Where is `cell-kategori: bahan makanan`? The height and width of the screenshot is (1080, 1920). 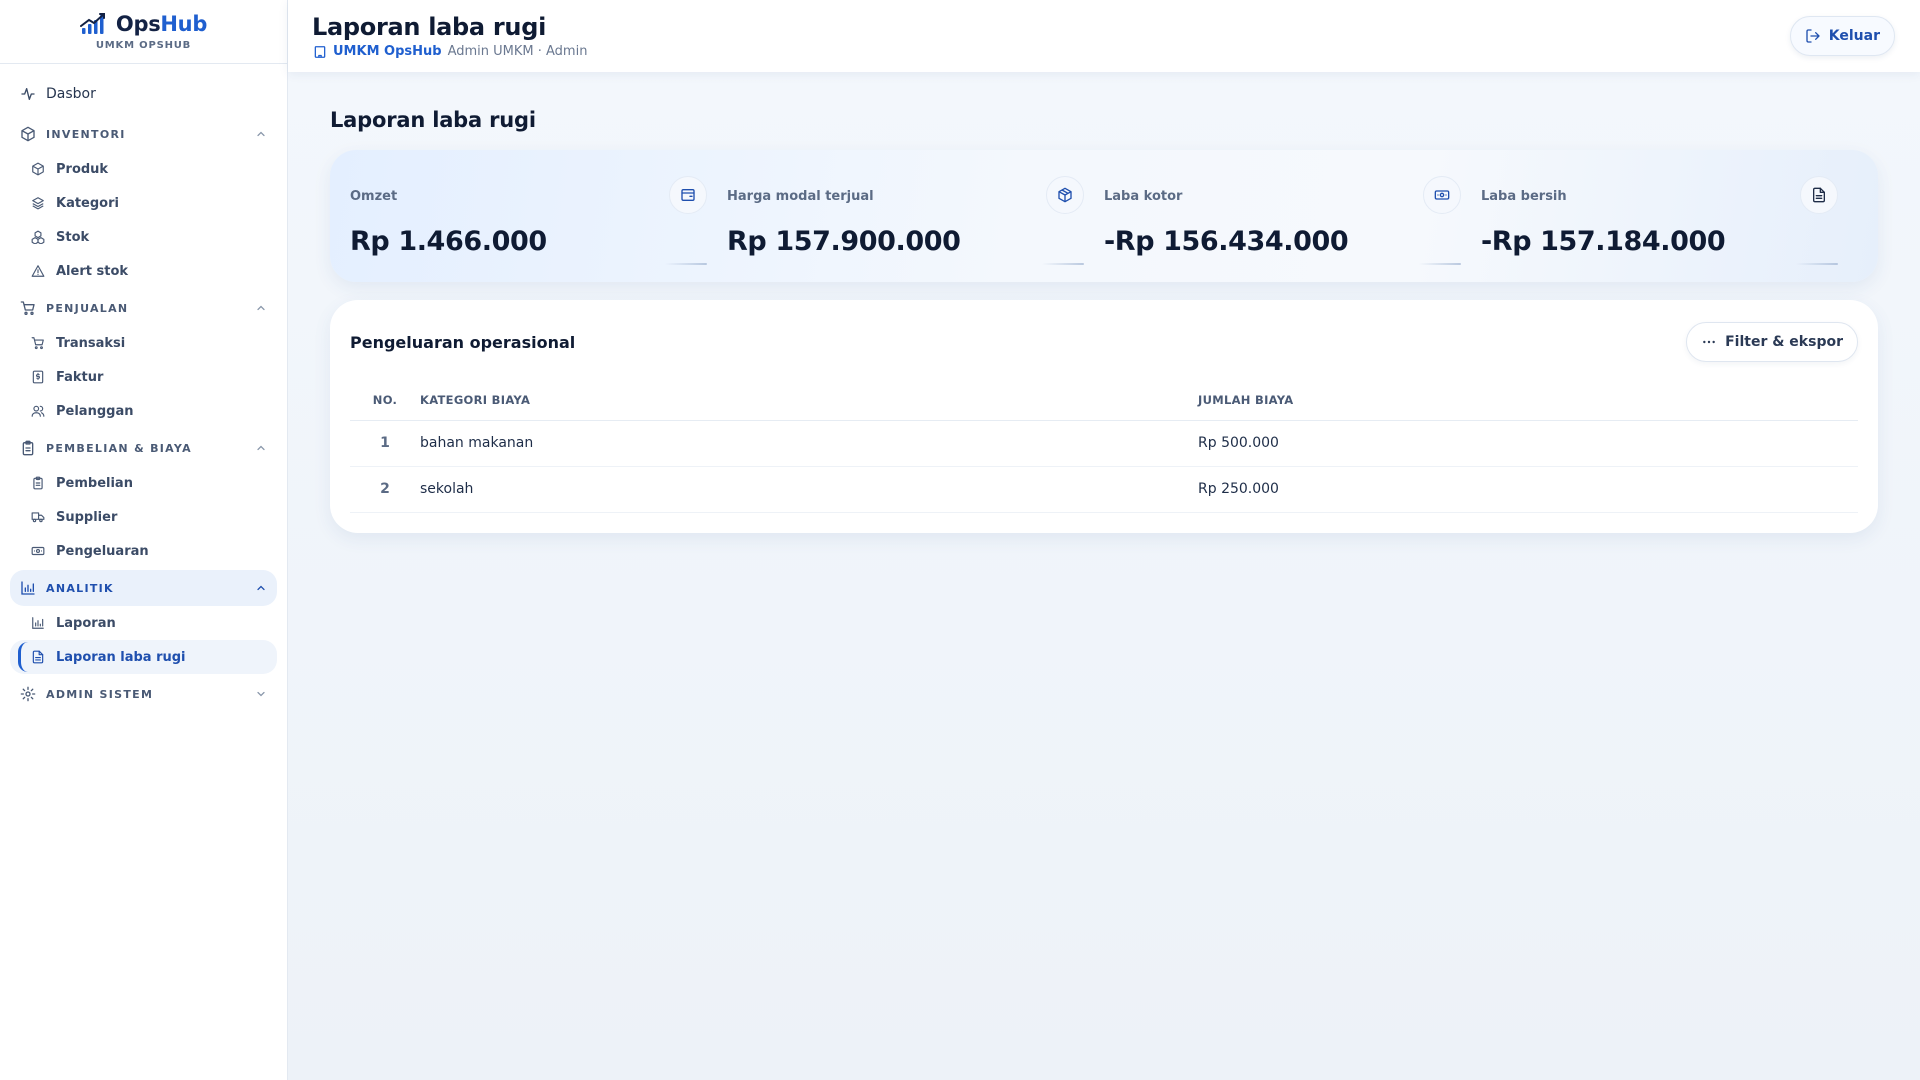 cell-kategori: bahan makanan is located at coordinates (809, 443).